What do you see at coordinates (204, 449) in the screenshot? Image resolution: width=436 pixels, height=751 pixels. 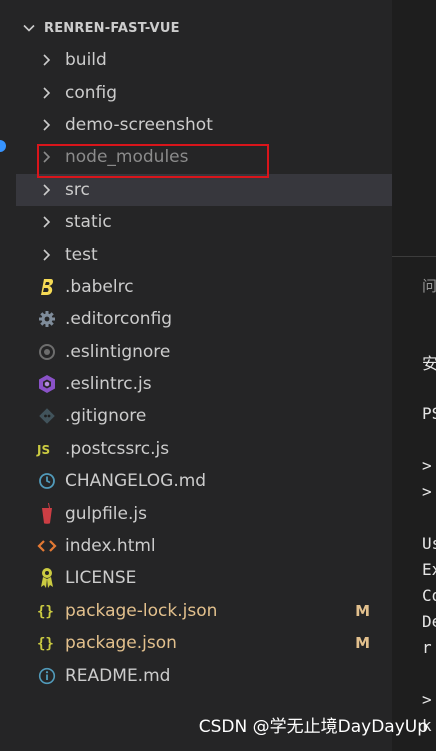 I see `tree-item-postcssrc: JS .postcssrc.js` at bounding box center [204, 449].